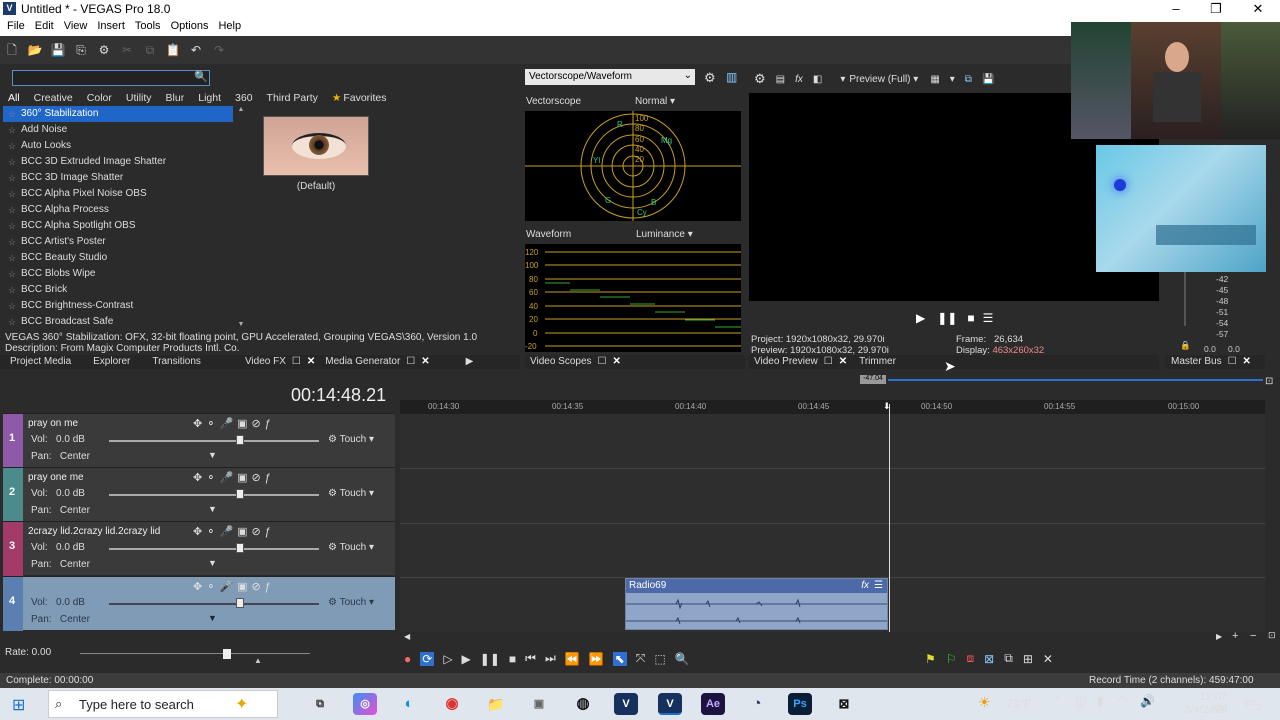 This screenshot has height=720, width=1280. What do you see at coordinates (258, 660) in the screenshot?
I see `rate-center-icon: ▲` at bounding box center [258, 660].